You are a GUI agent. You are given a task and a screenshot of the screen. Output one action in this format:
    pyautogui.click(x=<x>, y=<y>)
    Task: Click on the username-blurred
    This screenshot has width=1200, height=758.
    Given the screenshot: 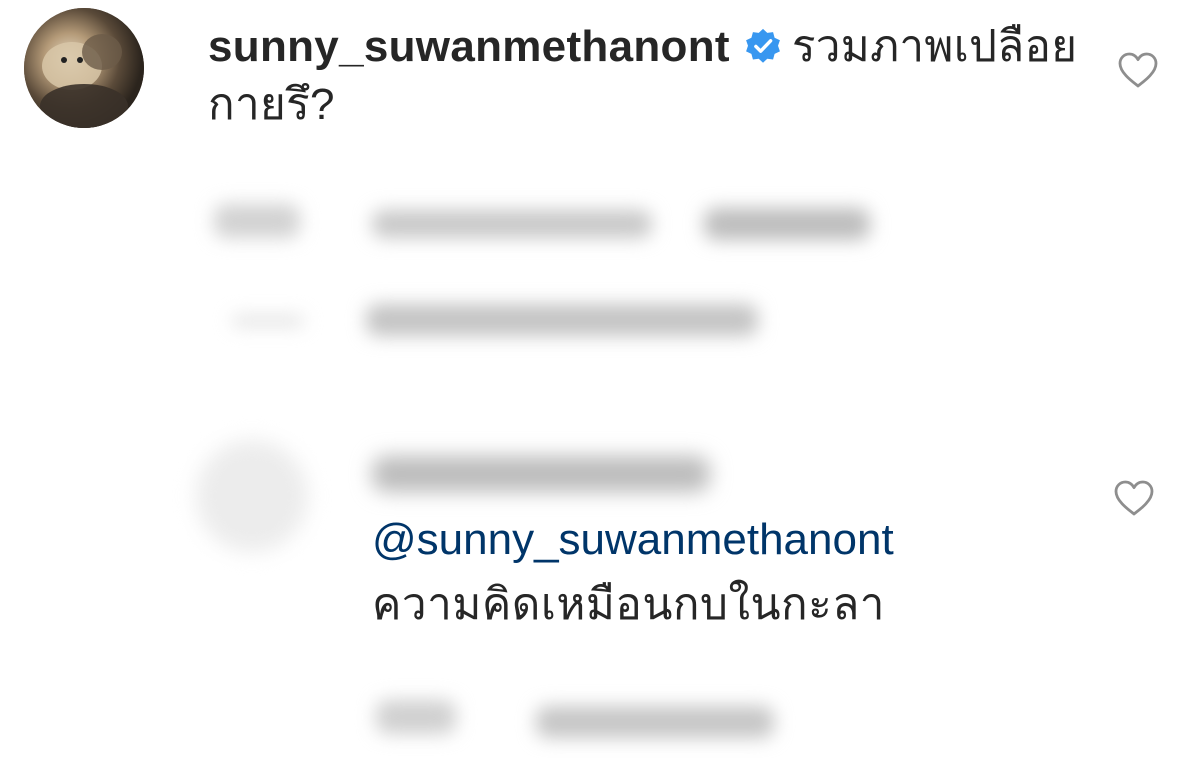 What is the action you would take?
    pyautogui.click(x=541, y=474)
    